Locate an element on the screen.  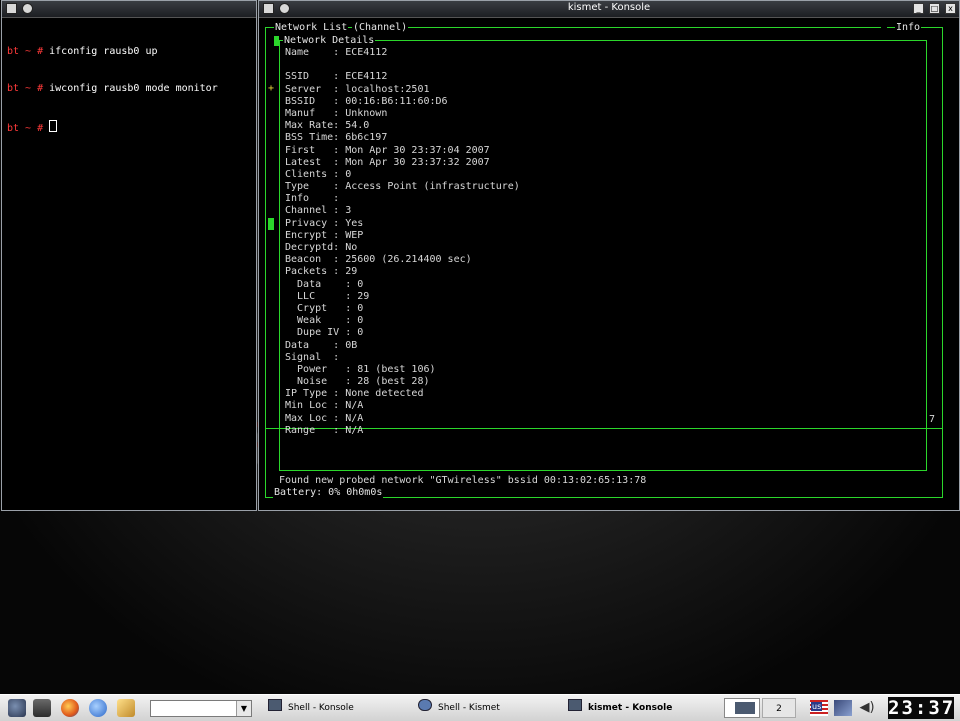
task-kismet-konsole: kismet - Konsole is located at coordinates (620, 708).